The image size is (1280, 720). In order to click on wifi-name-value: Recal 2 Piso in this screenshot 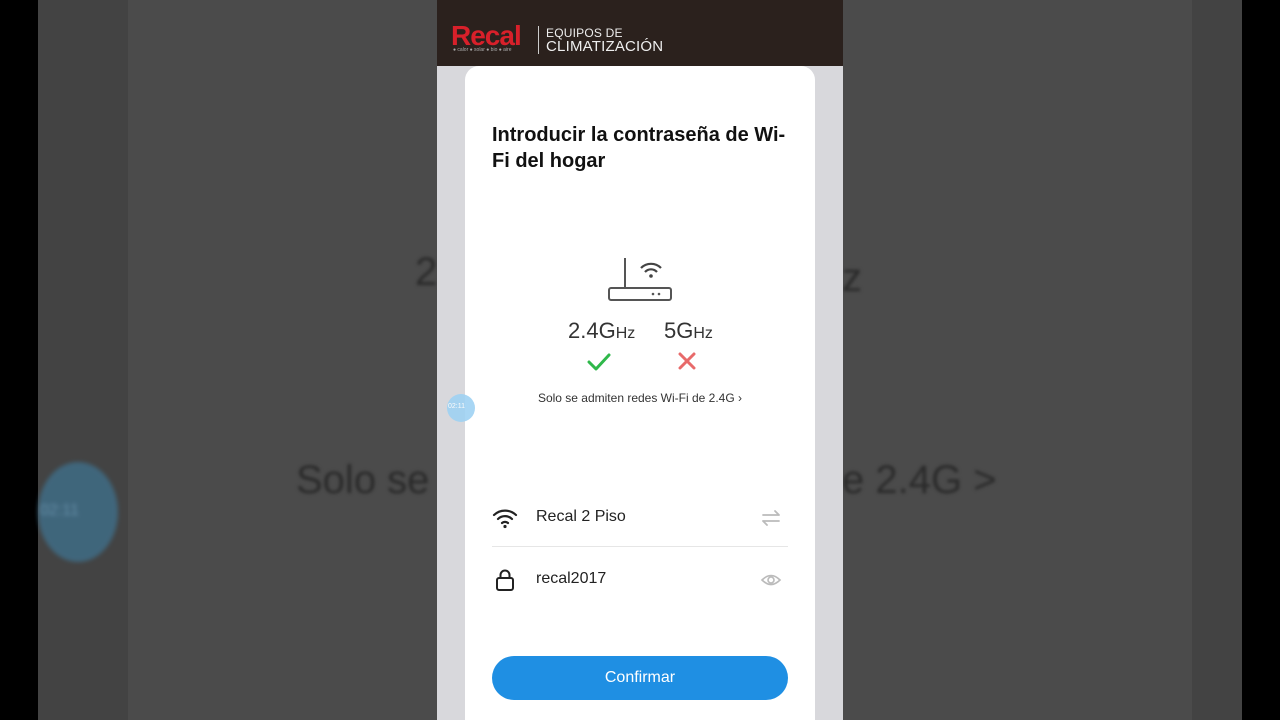, I will do `click(581, 516)`.